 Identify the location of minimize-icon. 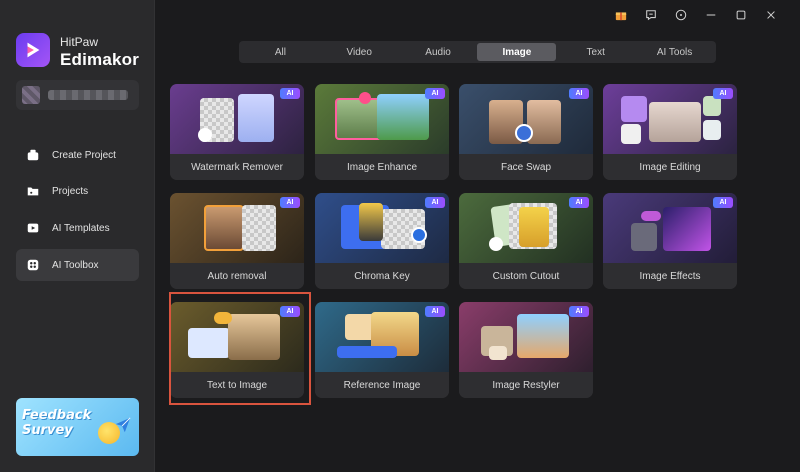
(711, 15).